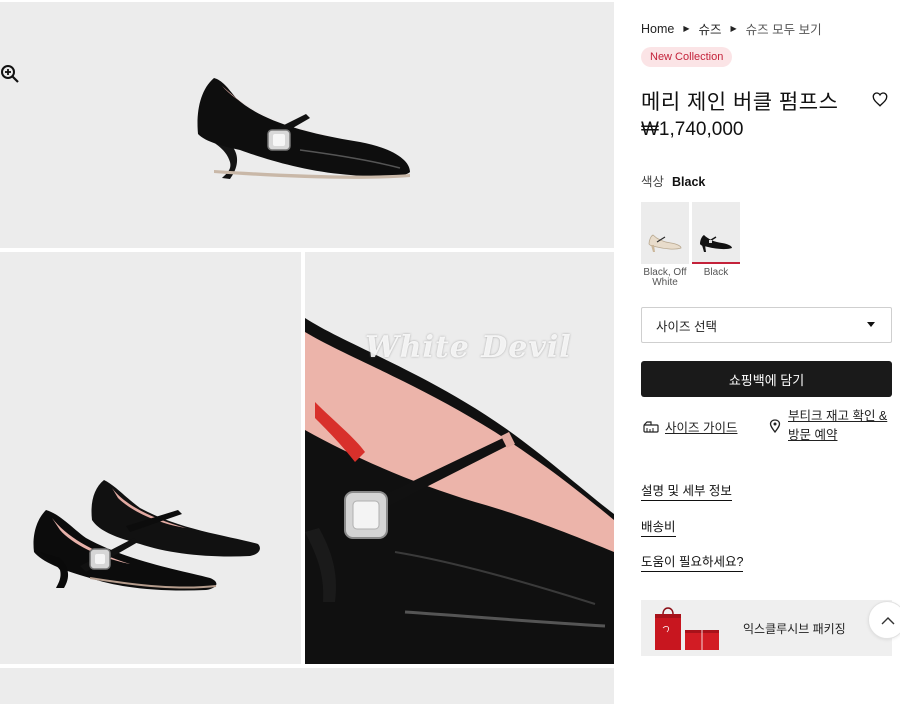  Describe the element at coordinates (740, 102) in the screenshot. I see `product-title: 메리 제인 버클 펌프스` at that location.